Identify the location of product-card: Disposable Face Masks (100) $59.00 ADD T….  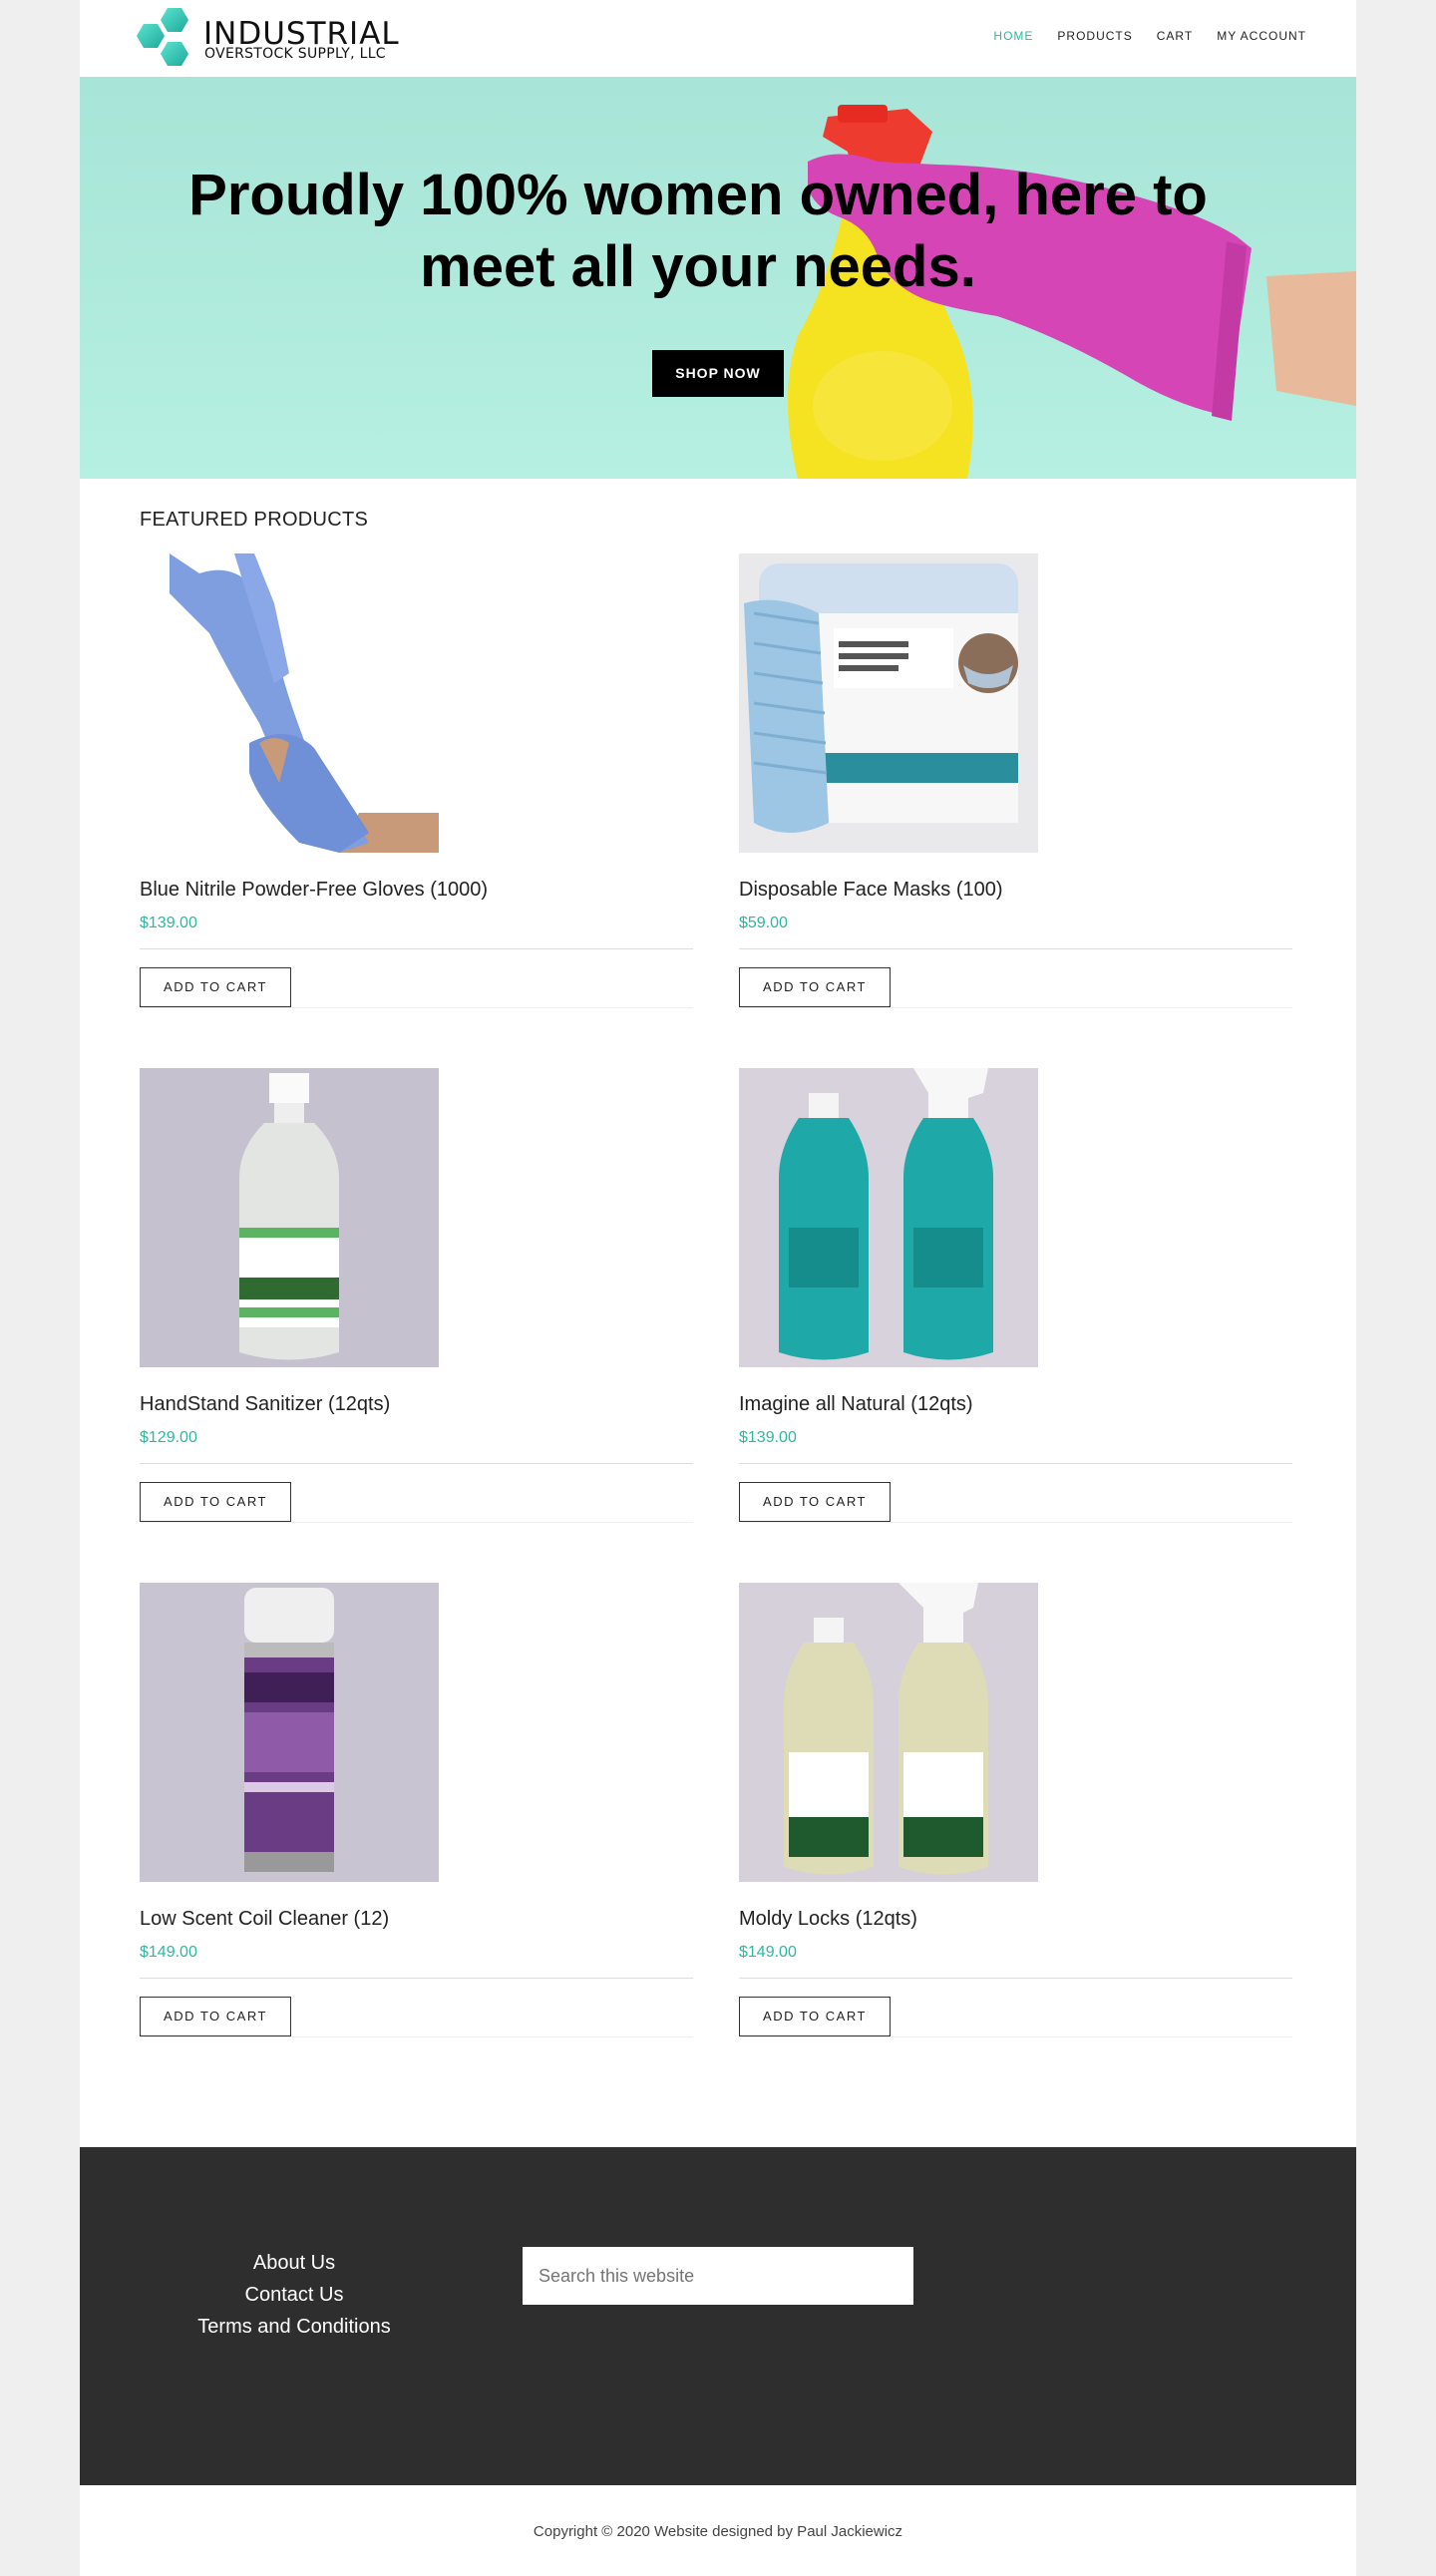
(1015, 783).